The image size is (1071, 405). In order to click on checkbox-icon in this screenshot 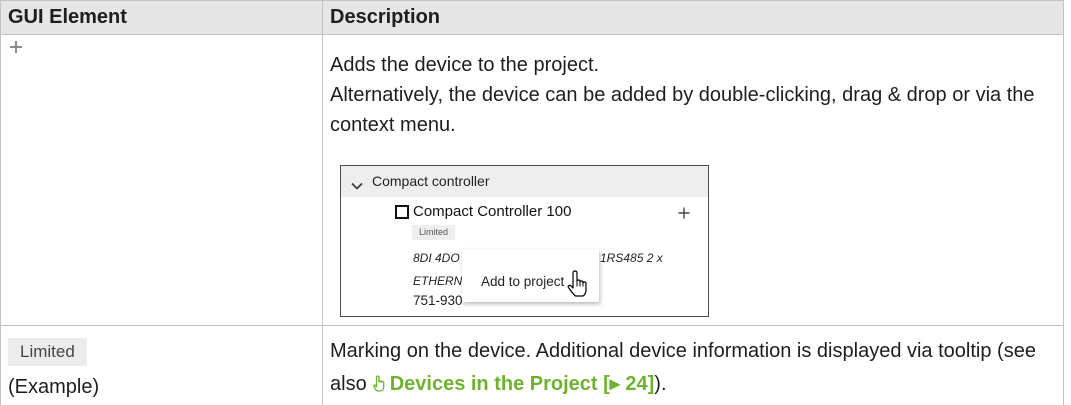, I will do `click(402, 212)`.